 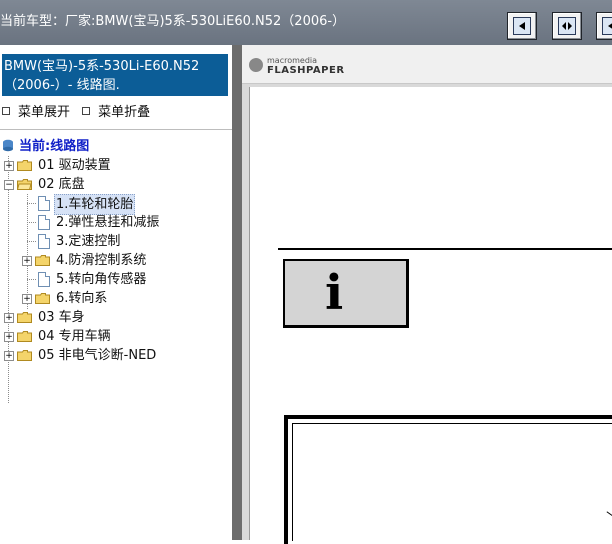 I want to click on divider, so click(x=116, y=129).